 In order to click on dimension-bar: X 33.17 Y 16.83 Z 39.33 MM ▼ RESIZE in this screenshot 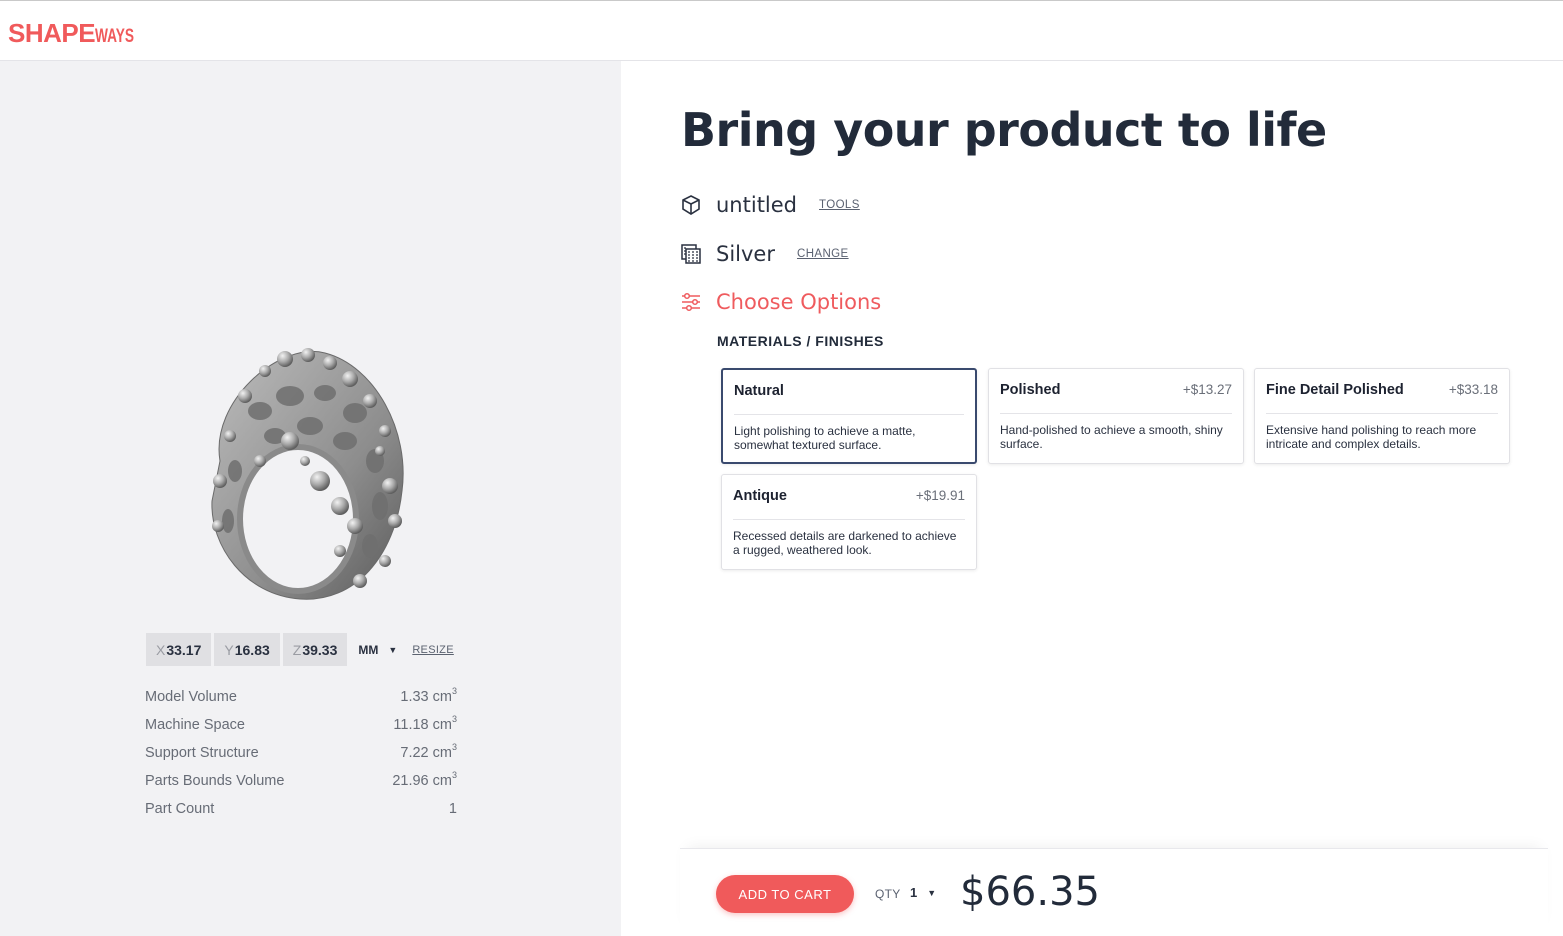, I will do `click(300, 649)`.